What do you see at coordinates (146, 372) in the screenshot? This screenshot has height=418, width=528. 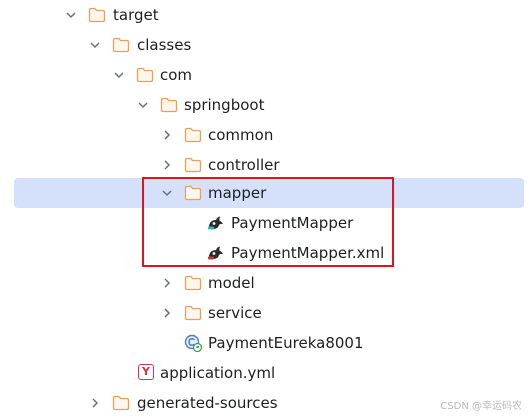 I see `yaml-file-icon: Y` at bounding box center [146, 372].